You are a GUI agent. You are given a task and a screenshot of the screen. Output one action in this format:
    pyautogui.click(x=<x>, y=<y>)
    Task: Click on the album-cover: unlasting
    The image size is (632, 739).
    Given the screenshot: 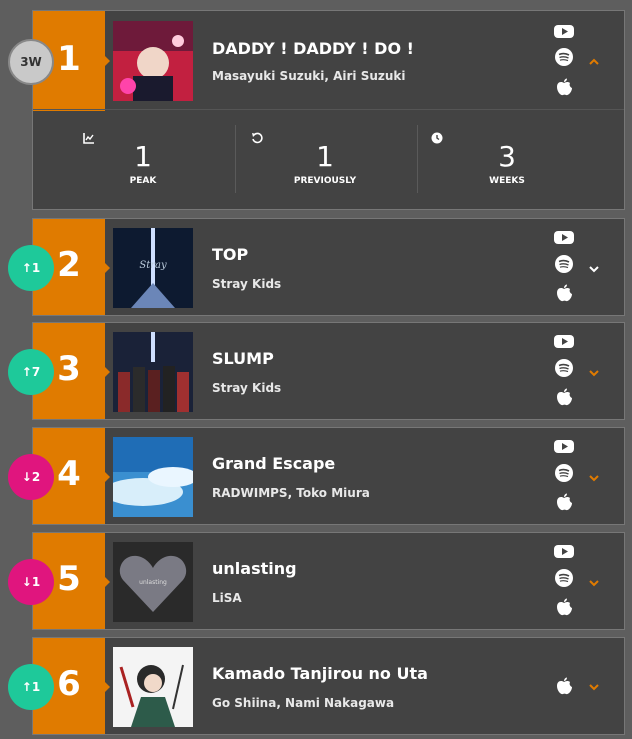 What is the action you would take?
    pyautogui.click(x=153, y=582)
    